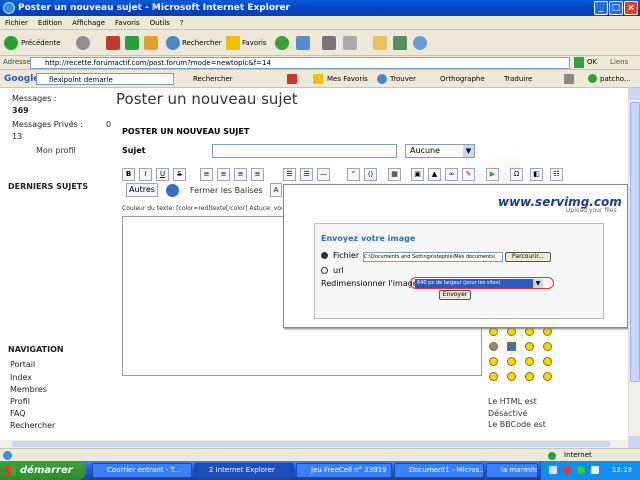 The image size is (640, 480). What do you see at coordinates (344, 470) in the screenshot?
I see `task-freecell: Jeu FreeCell n° 23919` at bounding box center [344, 470].